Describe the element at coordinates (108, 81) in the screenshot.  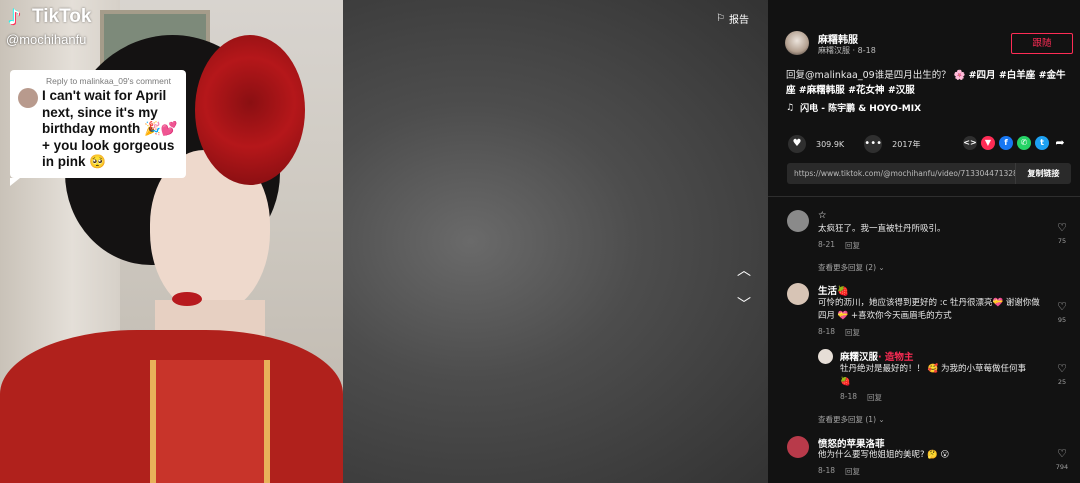
I see `reply-card-header: Reply to malinkaa_09's comment` at that location.